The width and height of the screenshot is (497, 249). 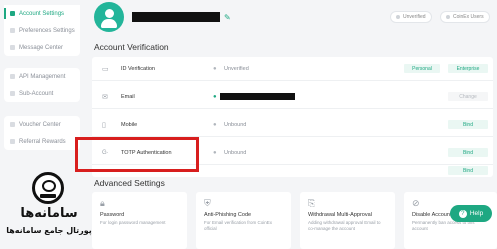 I want to click on user-icon, so click(x=109, y=17).